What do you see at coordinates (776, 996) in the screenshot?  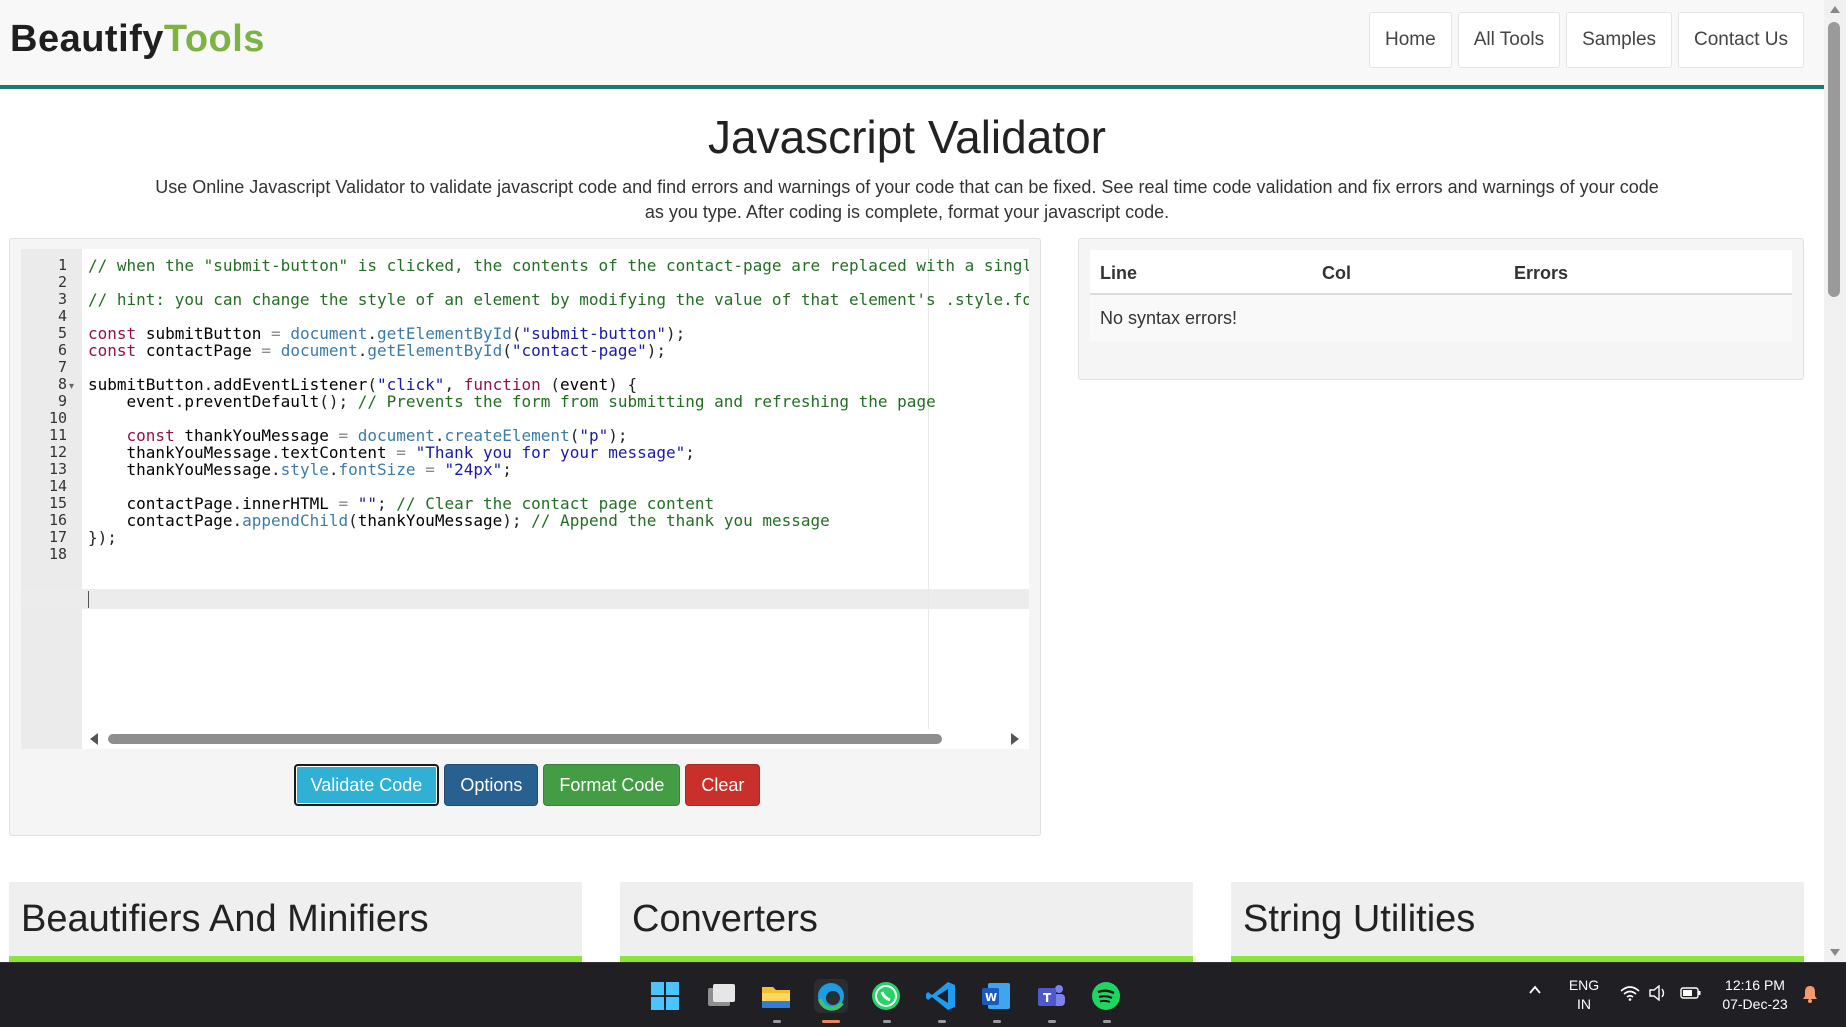 I see `file-explorer-icon` at bounding box center [776, 996].